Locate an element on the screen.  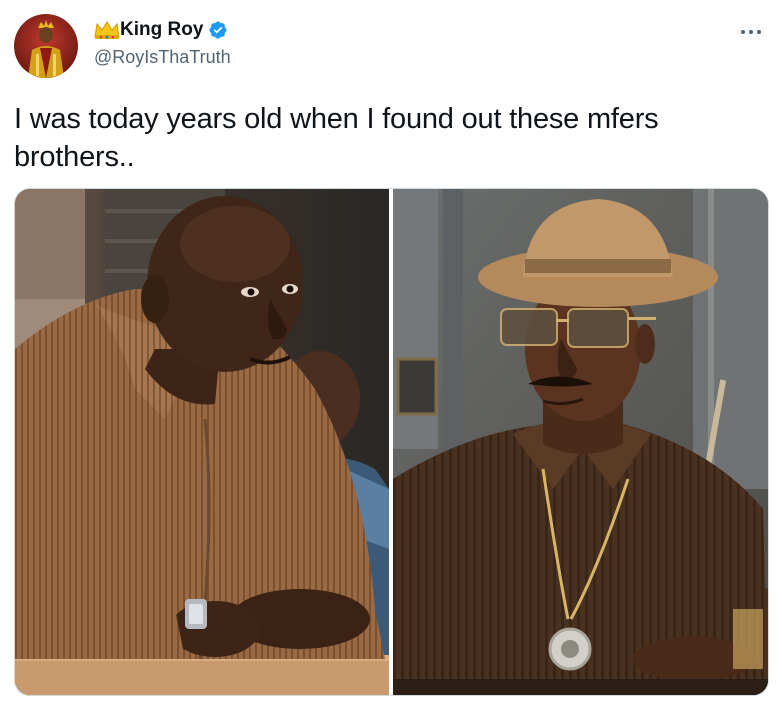
user-handle: @RoyIsThaTruth is located at coordinates (162, 57).